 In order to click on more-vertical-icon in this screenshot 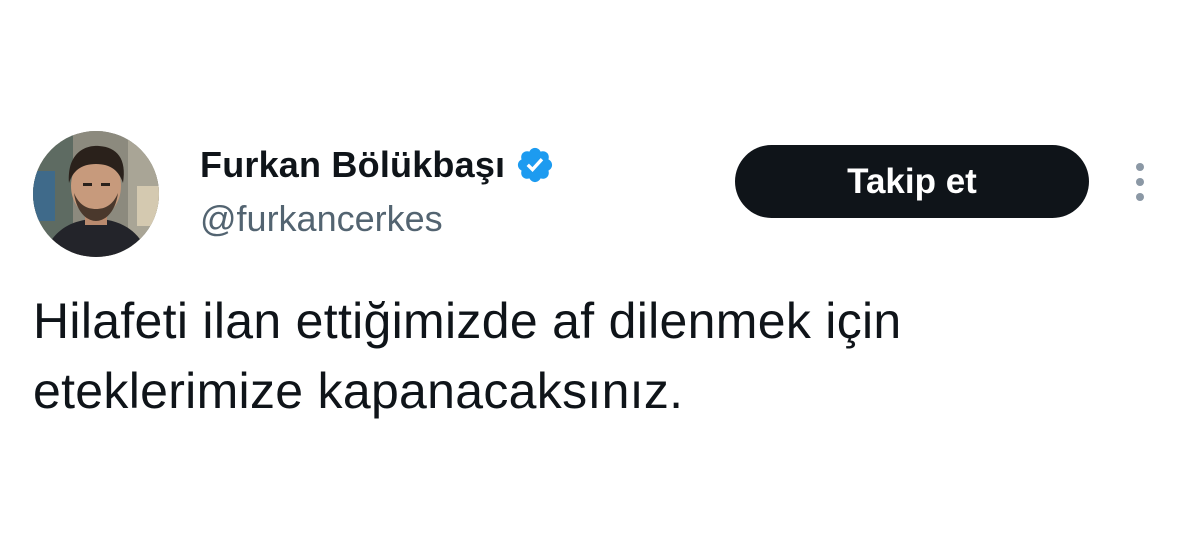, I will do `click(1140, 182)`.